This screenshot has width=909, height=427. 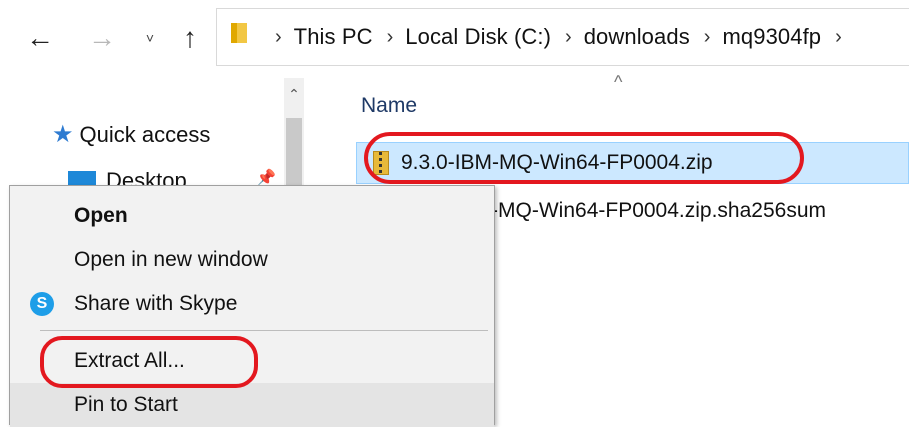 What do you see at coordinates (252, 405) in the screenshot?
I see `menu-item-pin-to-start: Pin to Start` at bounding box center [252, 405].